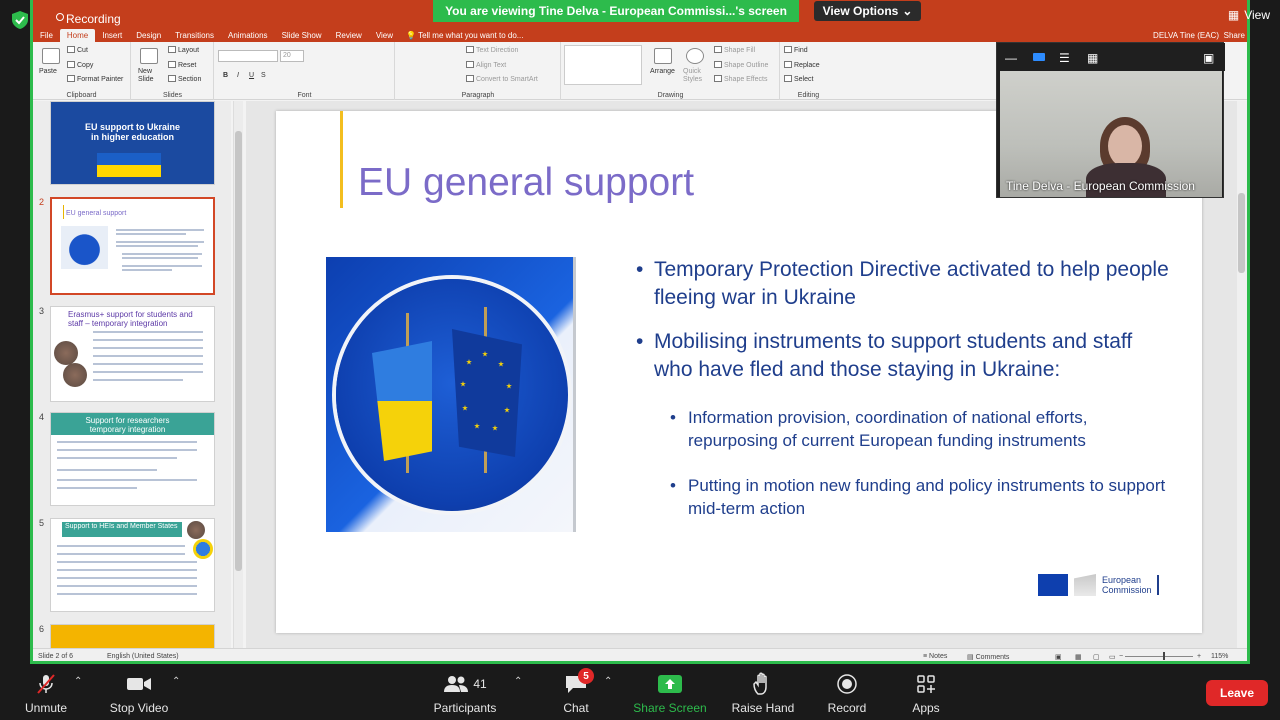  I want to click on tab-design: Design, so click(148, 35).